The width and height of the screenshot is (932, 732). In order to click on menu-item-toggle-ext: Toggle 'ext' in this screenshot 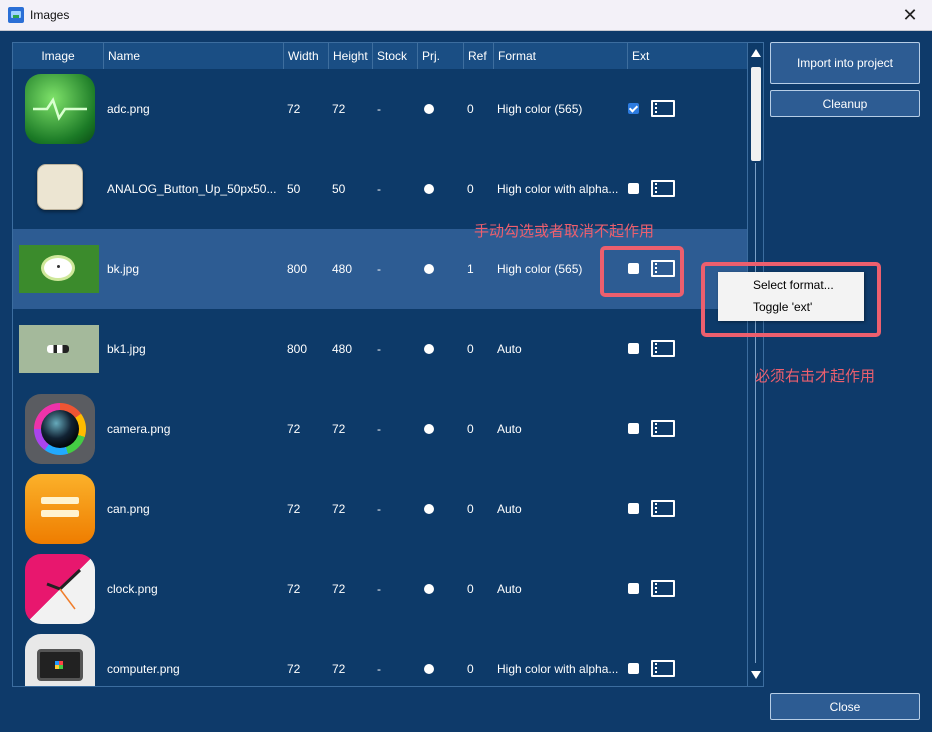, I will do `click(782, 307)`.